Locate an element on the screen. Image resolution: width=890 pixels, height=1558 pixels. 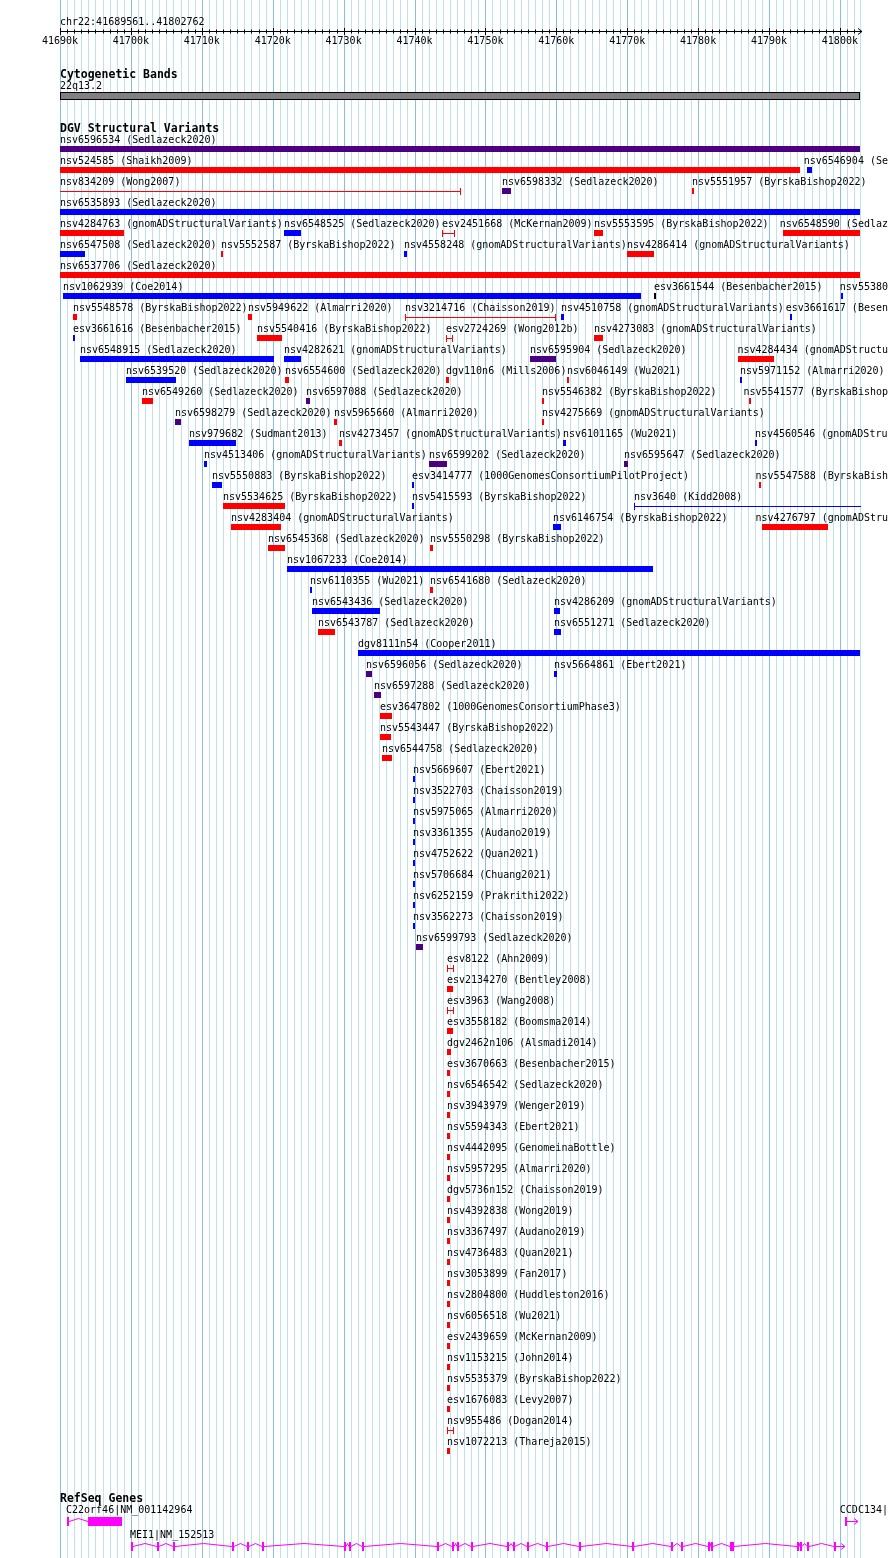
variant-label: nsv3522703 (Chaisson2019) is located at coordinates (488, 790).